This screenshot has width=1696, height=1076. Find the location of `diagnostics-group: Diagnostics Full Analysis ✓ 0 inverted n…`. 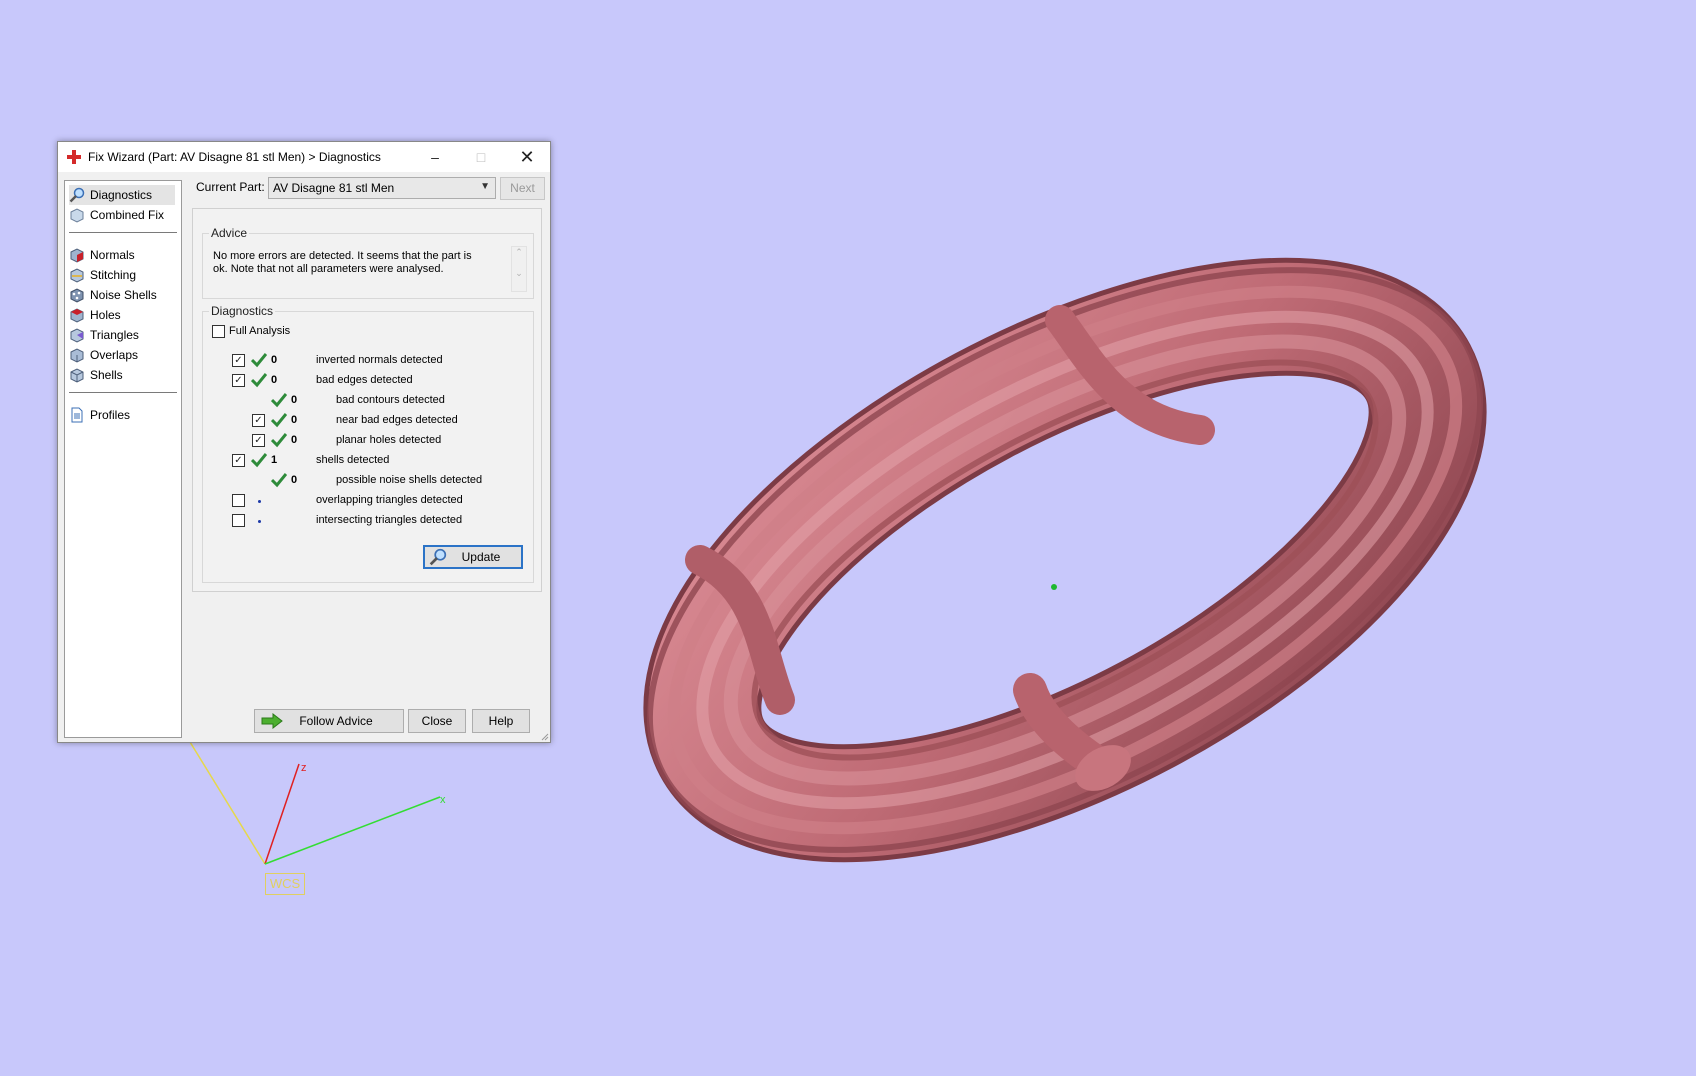

diagnostics-group: Diagnostics Full Analysis ✓ 0 inverted n… is located at coordinates (368, 443).